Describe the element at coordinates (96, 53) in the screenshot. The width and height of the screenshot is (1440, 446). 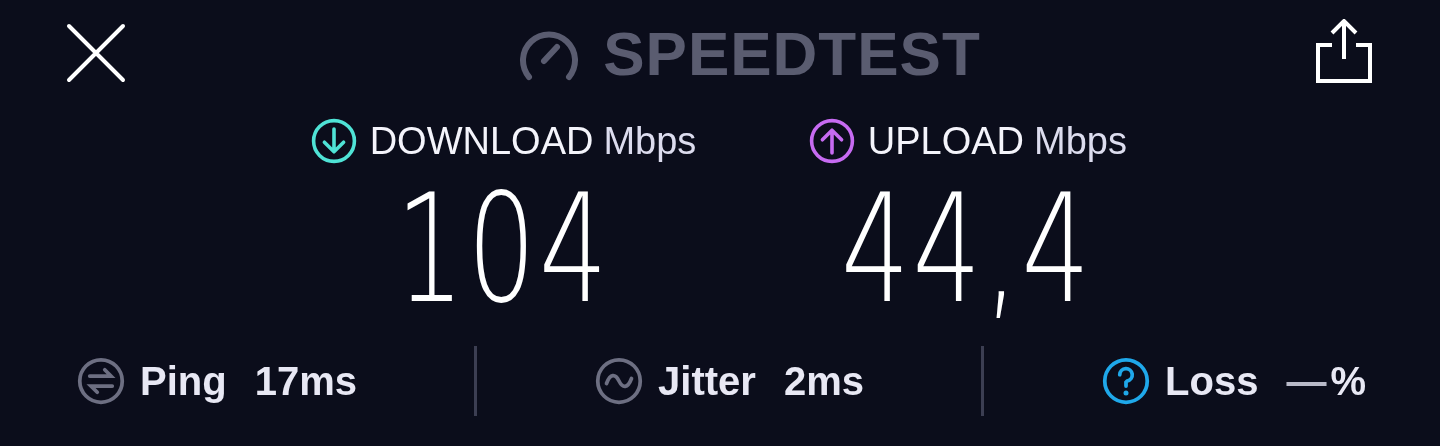
I see `close-icon` at that location.